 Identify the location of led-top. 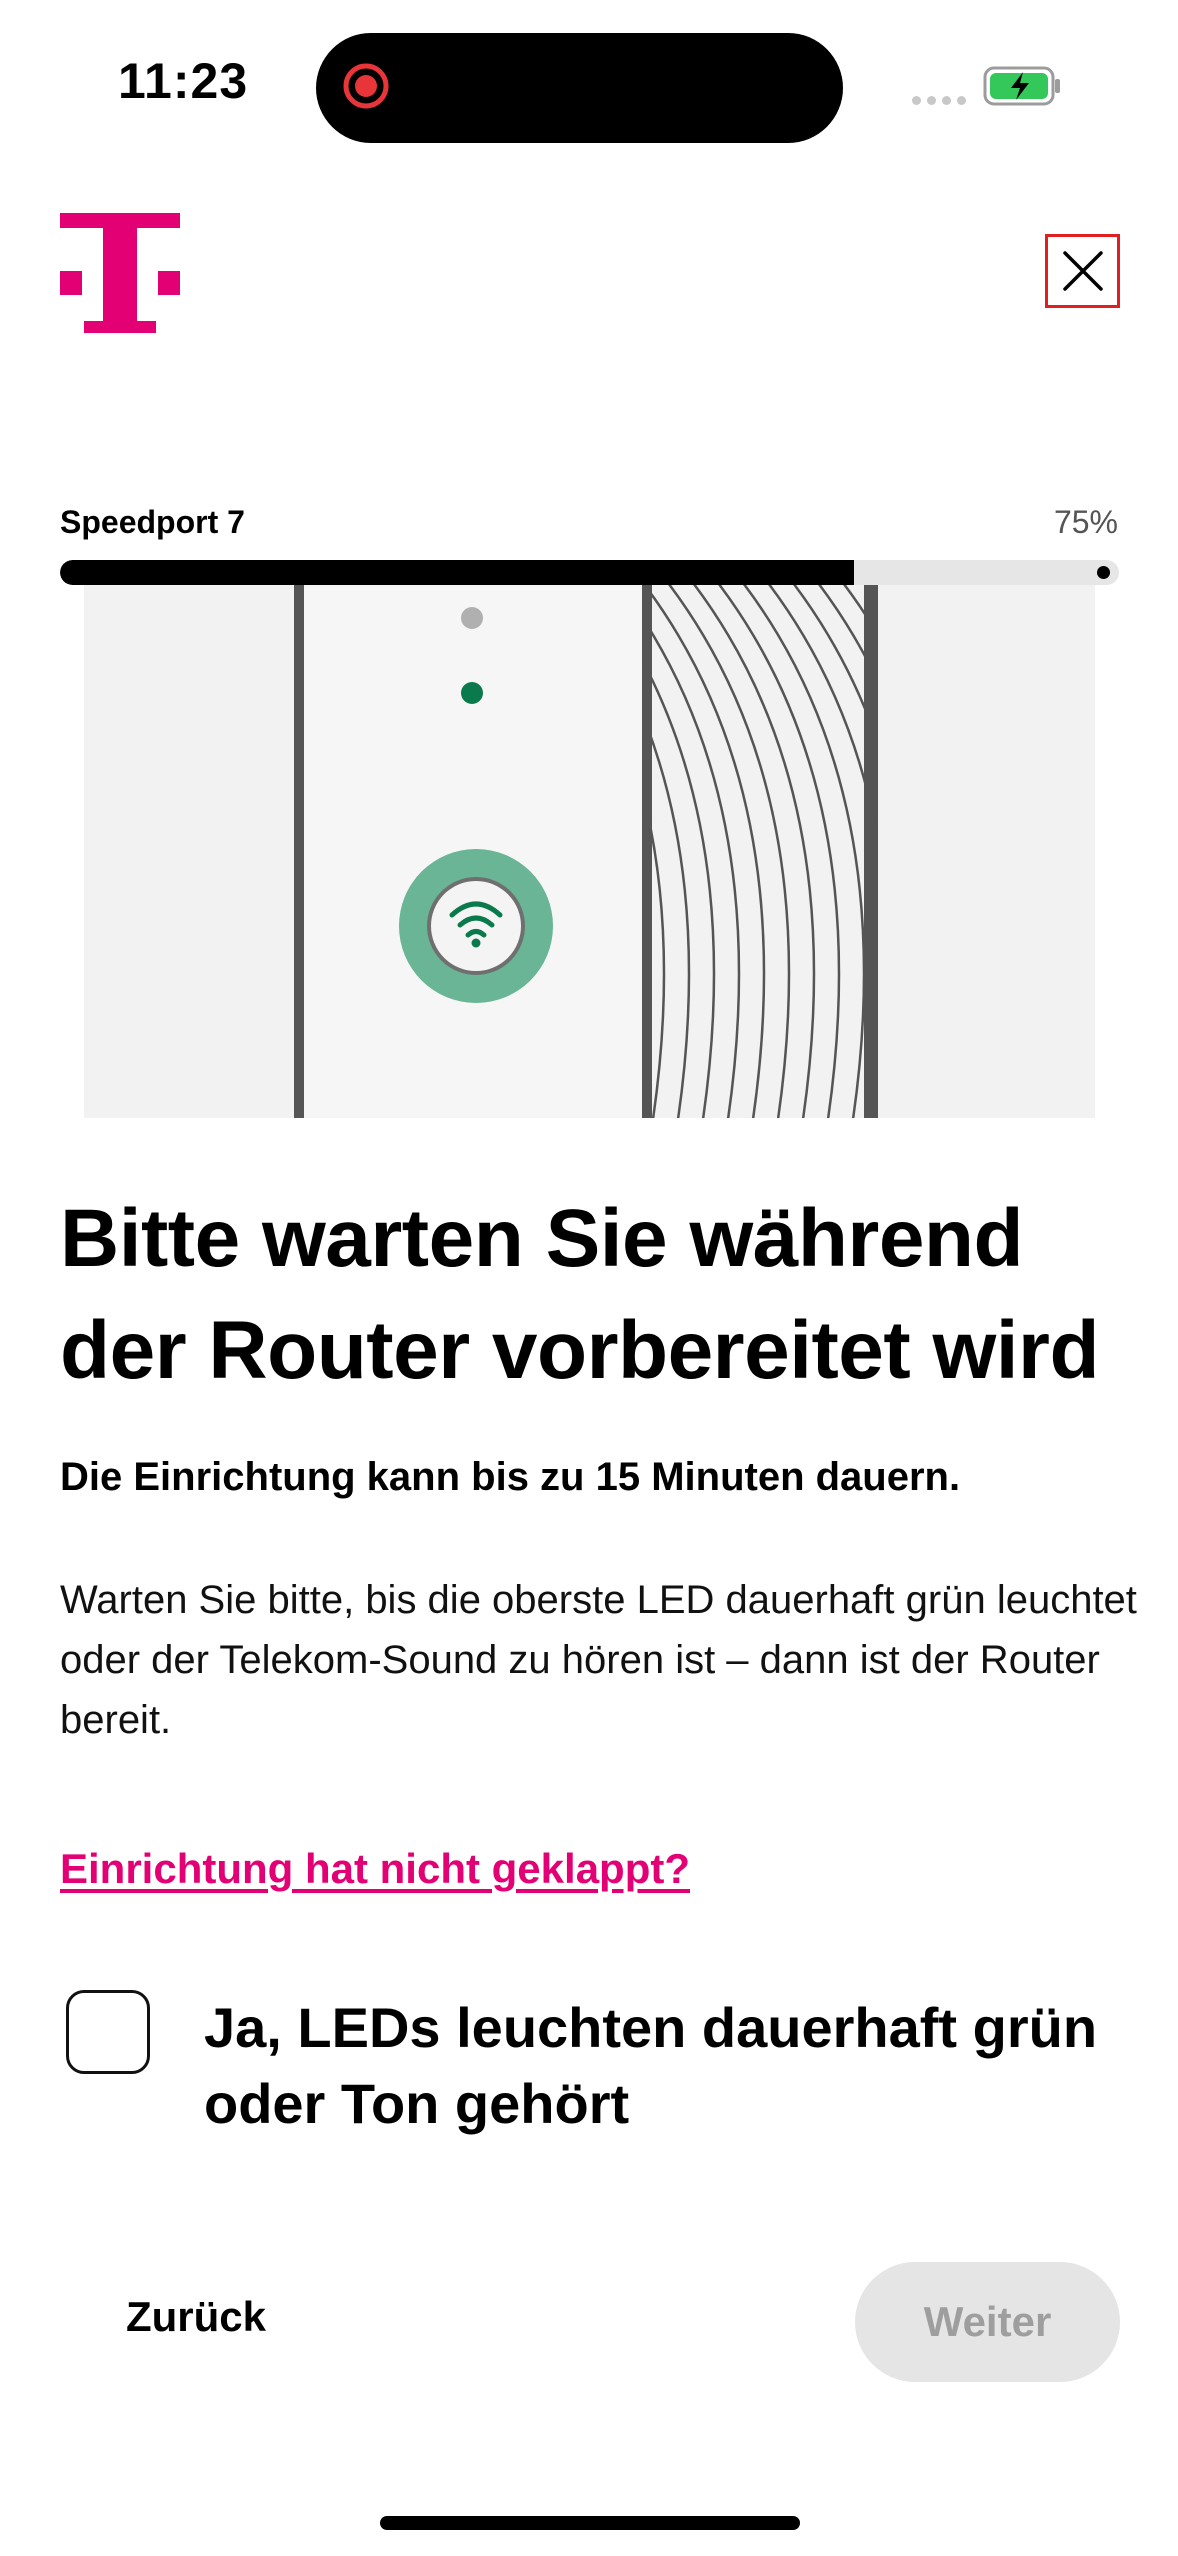
(472, 618).